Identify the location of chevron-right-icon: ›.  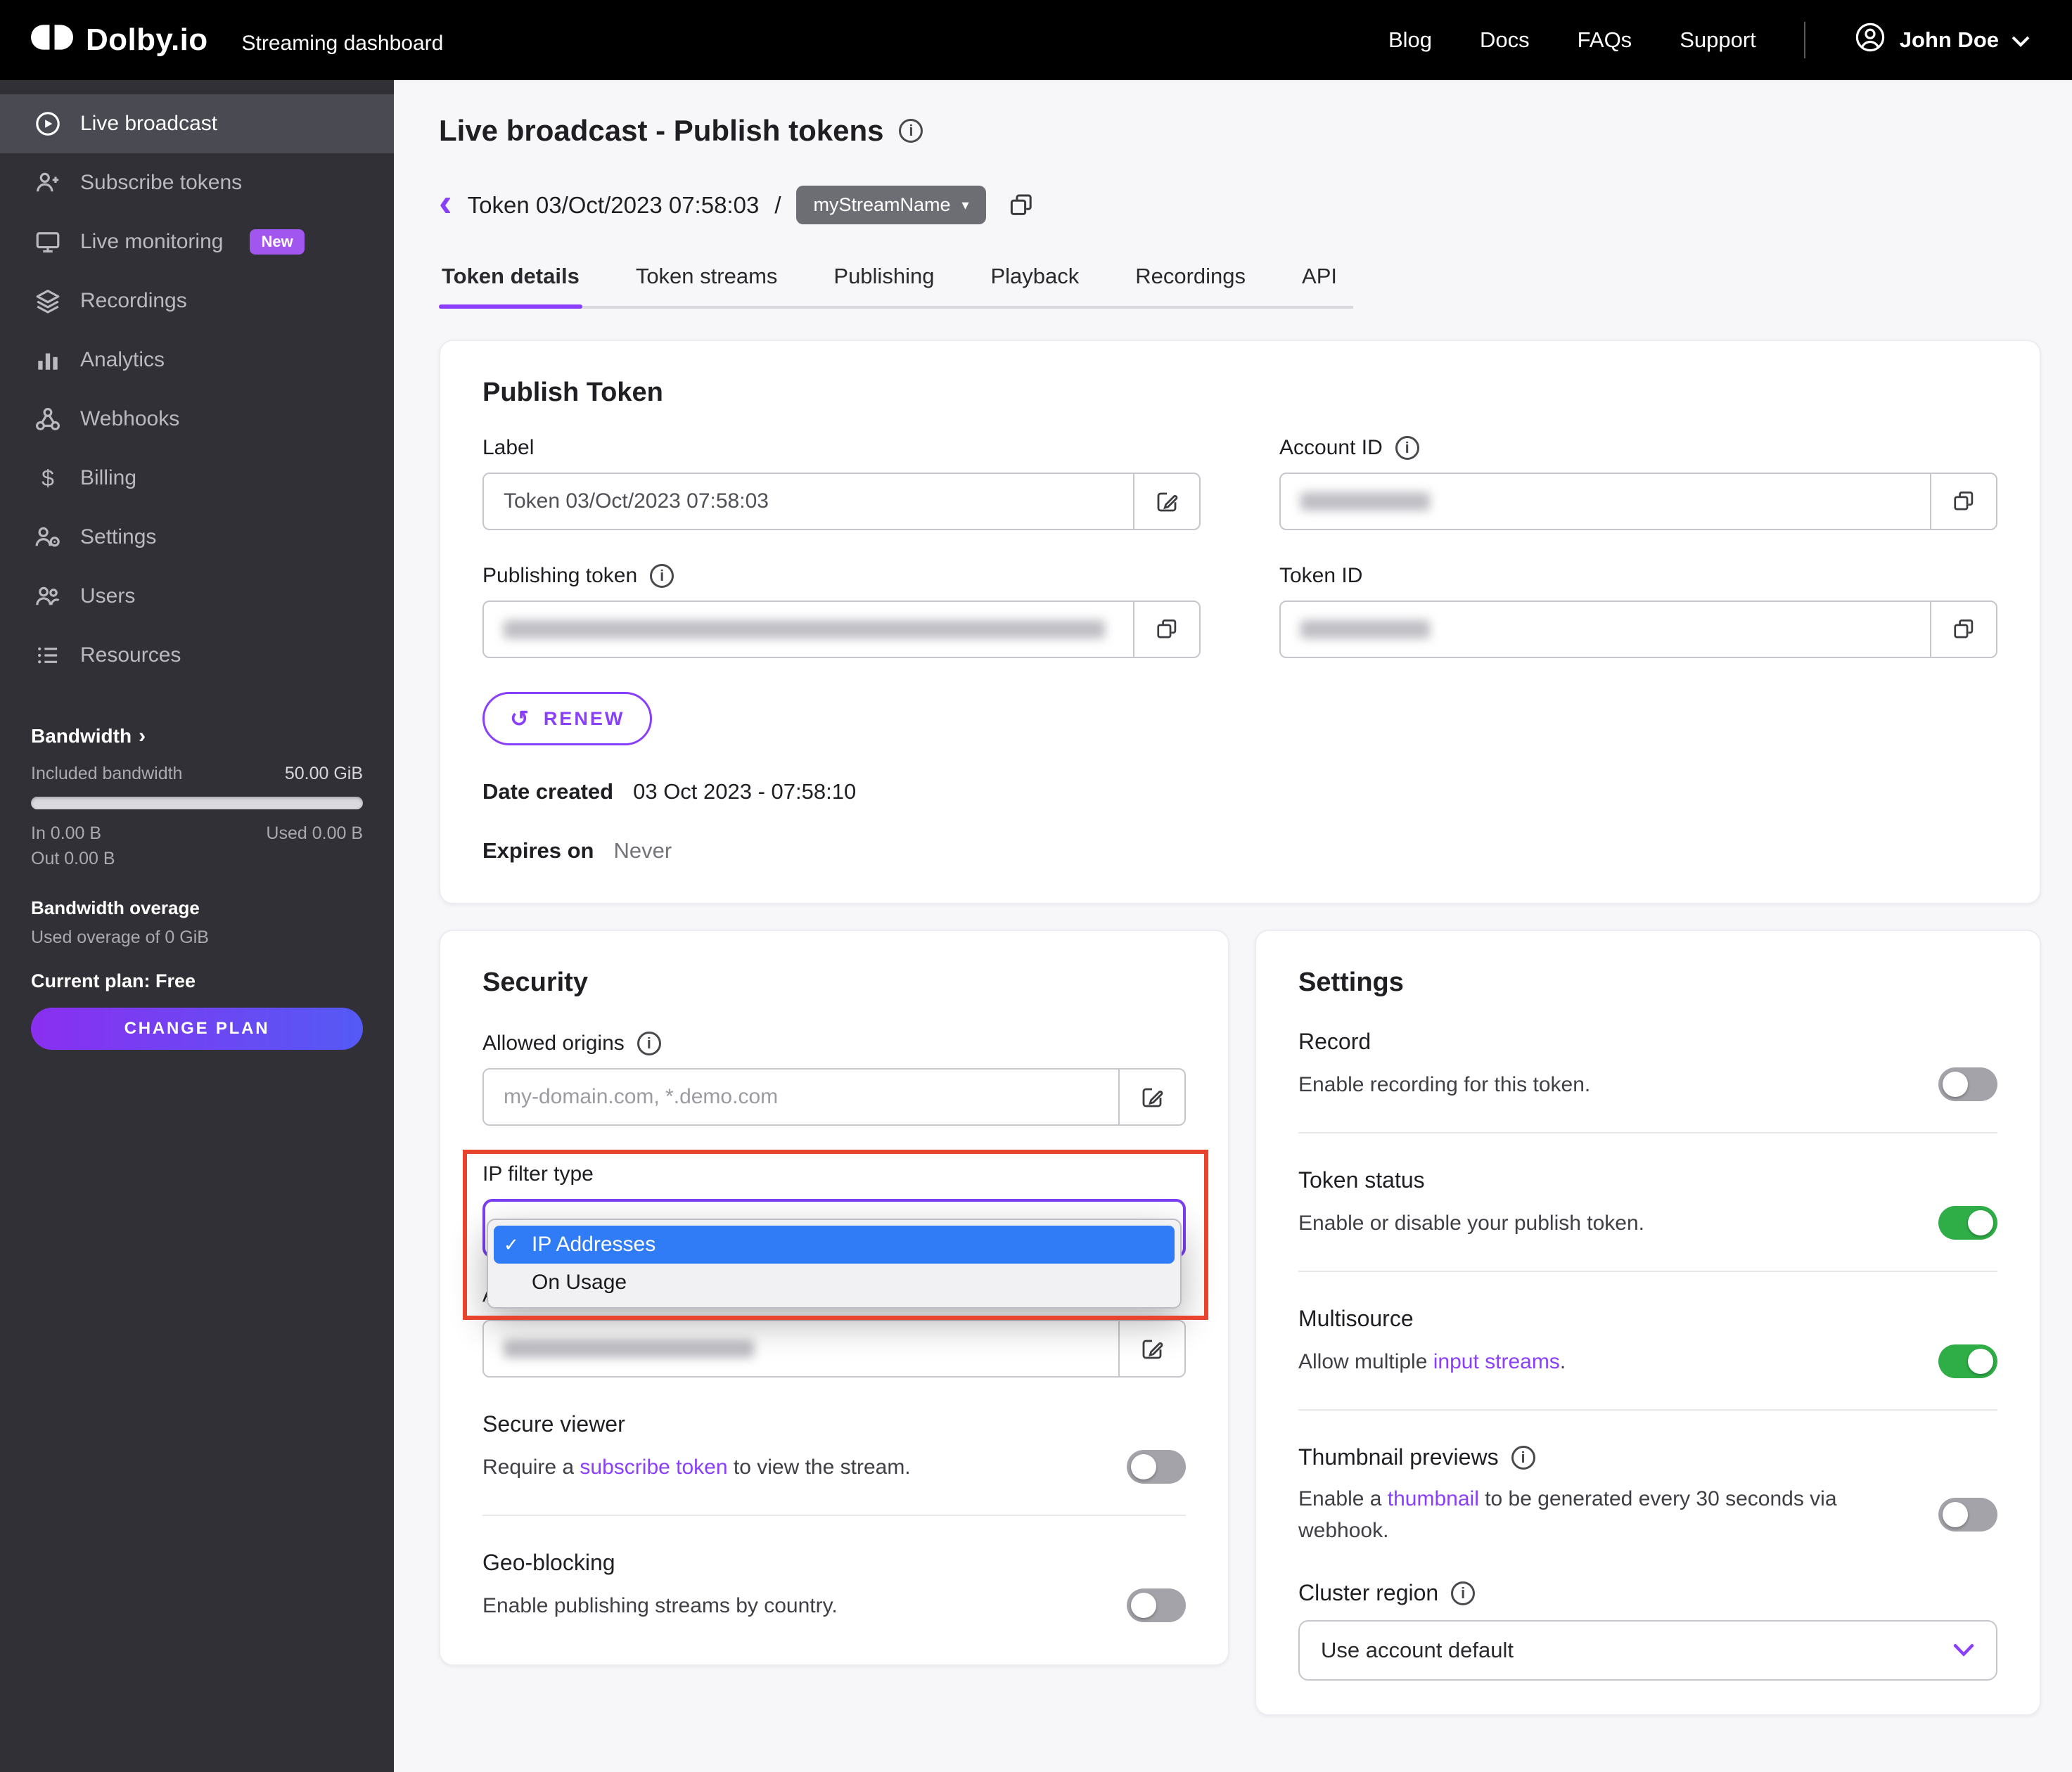
(142, 735).